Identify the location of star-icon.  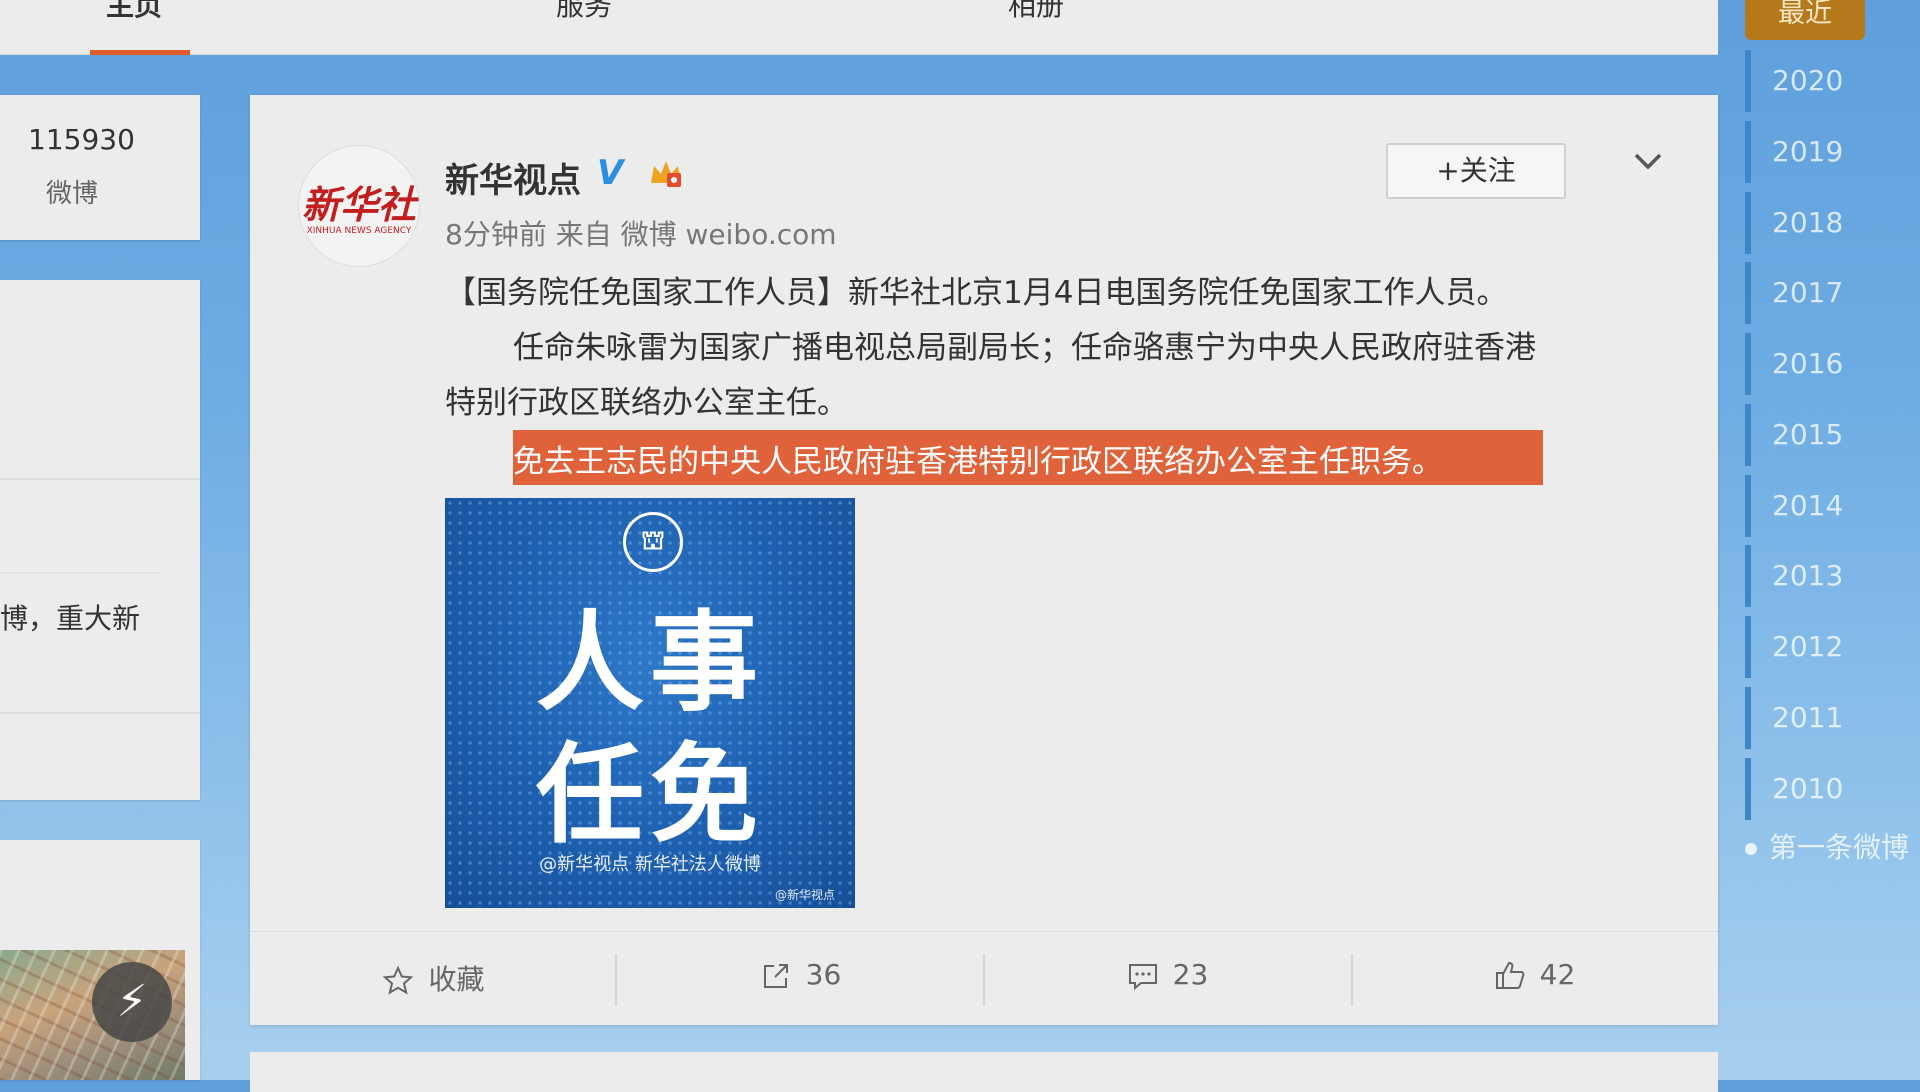
(398, 980).